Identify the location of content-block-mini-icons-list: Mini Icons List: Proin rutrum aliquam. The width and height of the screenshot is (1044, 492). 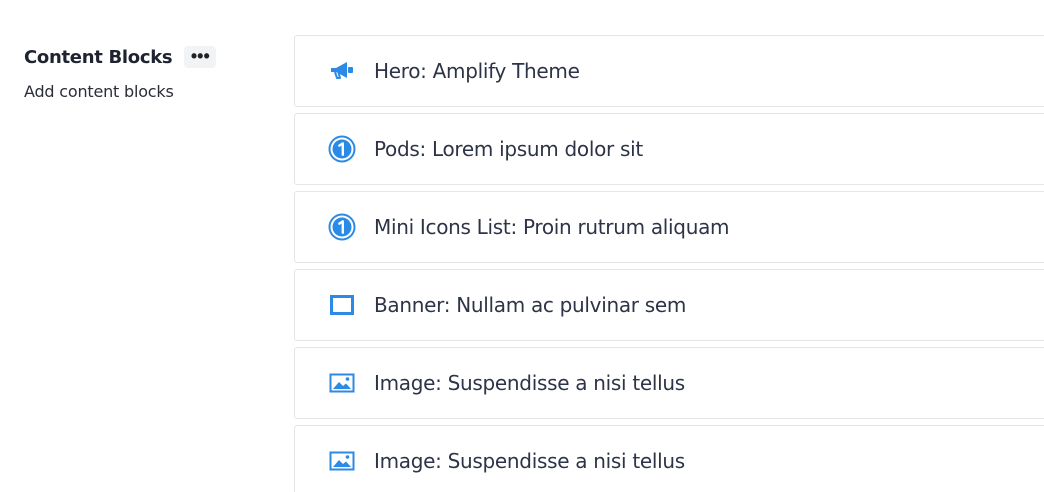
(669, 227).